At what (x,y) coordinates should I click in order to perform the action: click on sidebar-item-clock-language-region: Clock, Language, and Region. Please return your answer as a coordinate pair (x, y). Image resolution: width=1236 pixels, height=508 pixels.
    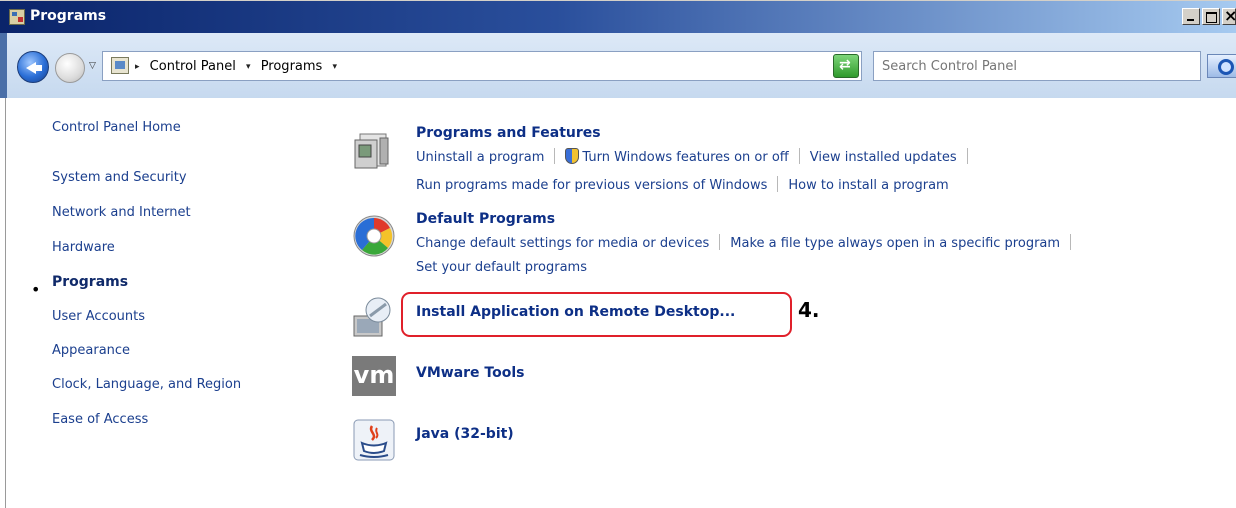
    Looking at the image, I should click on (146, 384).